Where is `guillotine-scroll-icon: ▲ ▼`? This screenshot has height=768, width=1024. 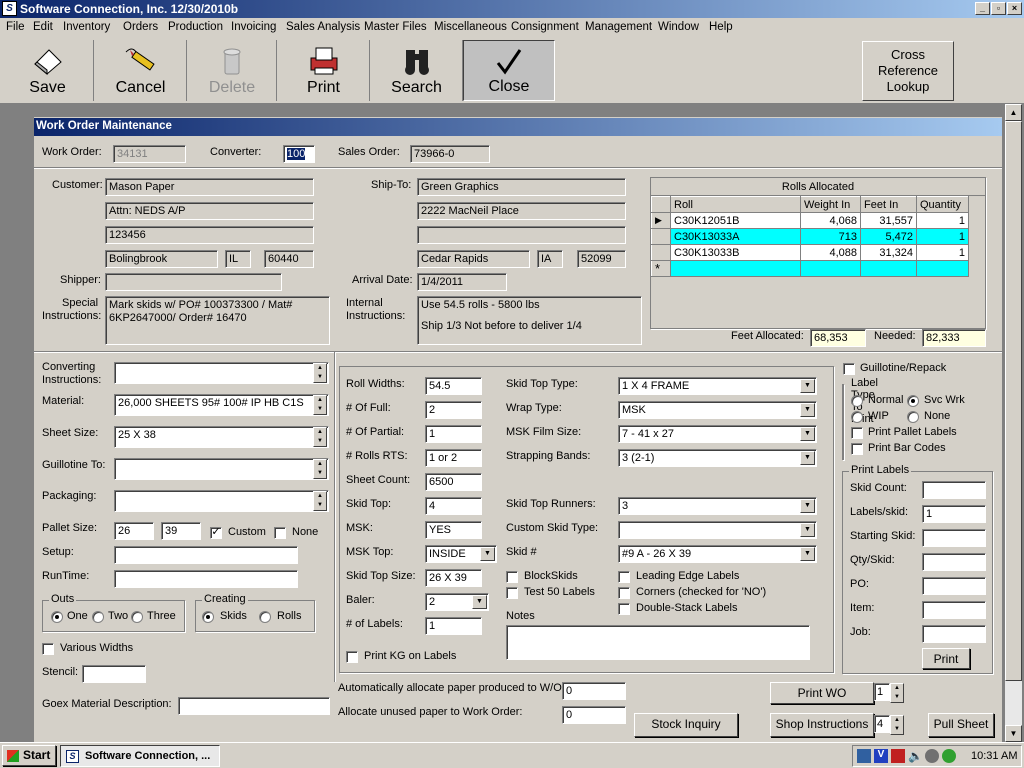 guillotine-scroll-icon: ▲ ▼ is located at coordinates (320, 469).